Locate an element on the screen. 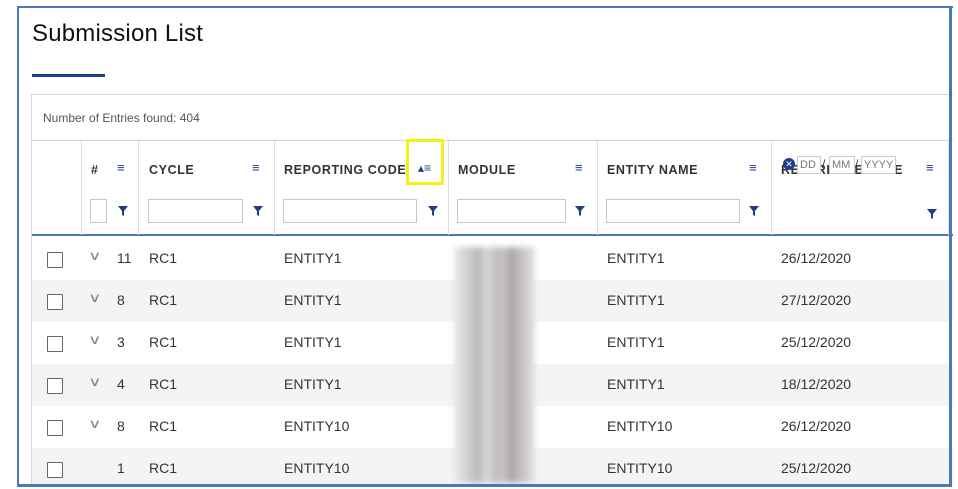 This screenshot has height=489, width=958. row-number: 3 is located at coordinates (121, 342).